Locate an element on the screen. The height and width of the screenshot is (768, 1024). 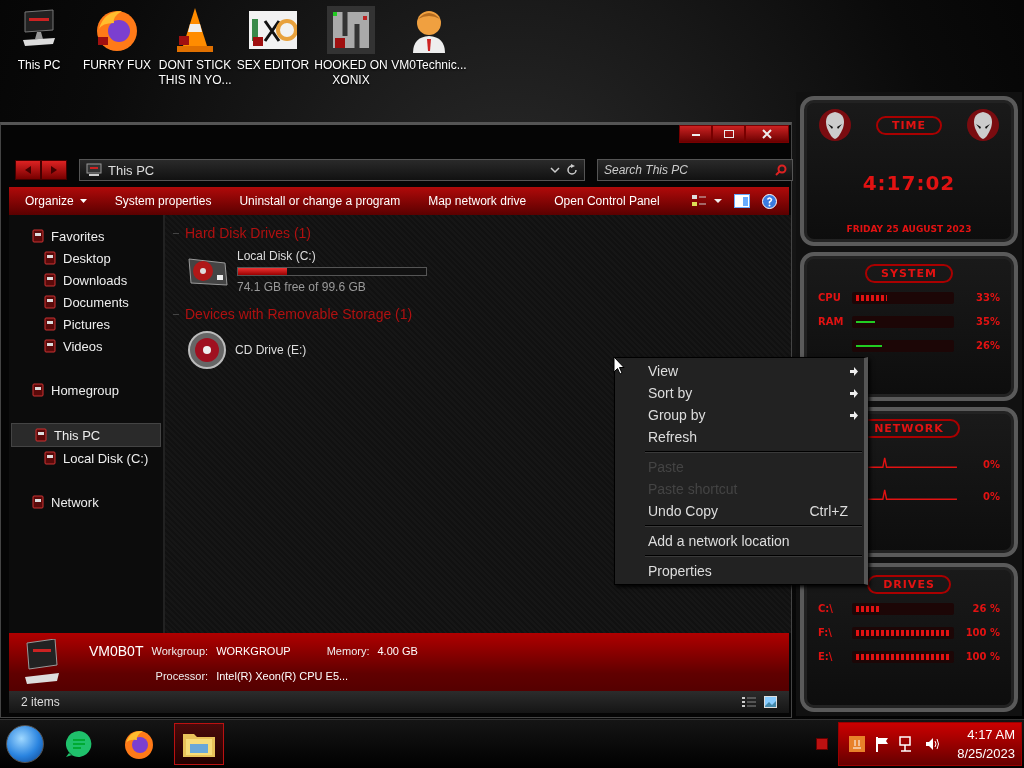
toolbar-button: Uninstall or change a program is located at coordinates (320, 201).